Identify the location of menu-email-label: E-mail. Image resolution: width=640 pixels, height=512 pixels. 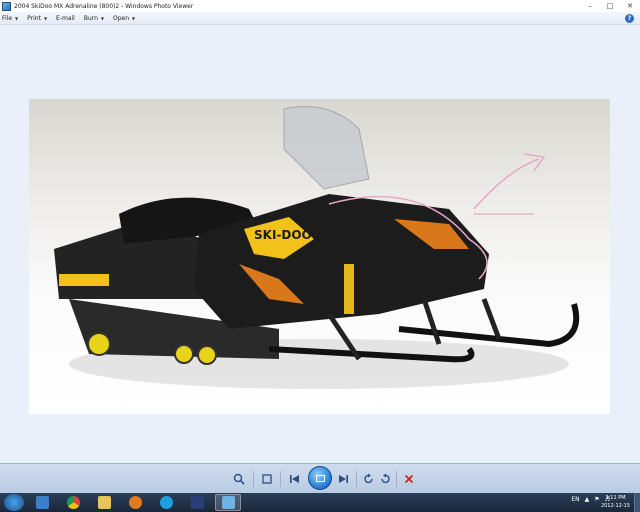
(65, 18).